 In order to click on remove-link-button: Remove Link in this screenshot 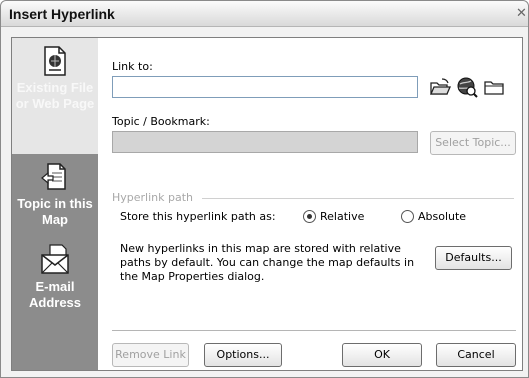, I will do `click(150, 355)`.